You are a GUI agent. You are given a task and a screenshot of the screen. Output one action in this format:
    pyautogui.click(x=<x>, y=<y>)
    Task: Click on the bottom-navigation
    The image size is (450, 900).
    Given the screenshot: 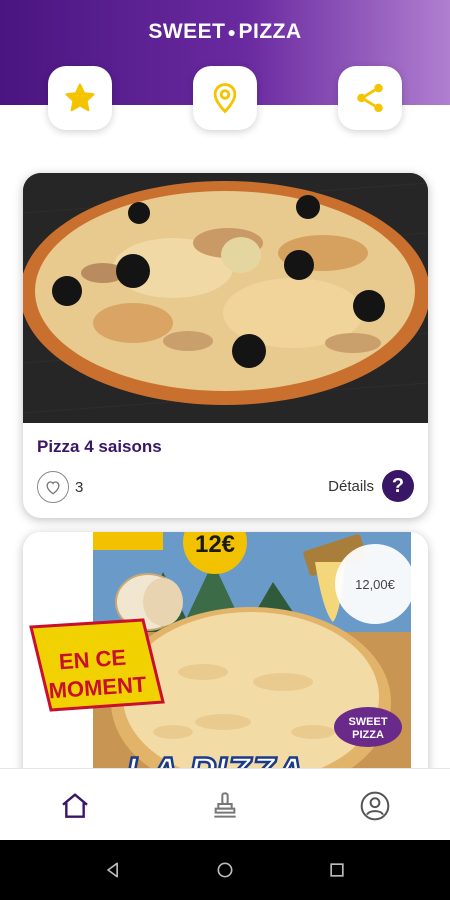 What is the action you would take?
    pyautogui.click(x=225, y=804)
    